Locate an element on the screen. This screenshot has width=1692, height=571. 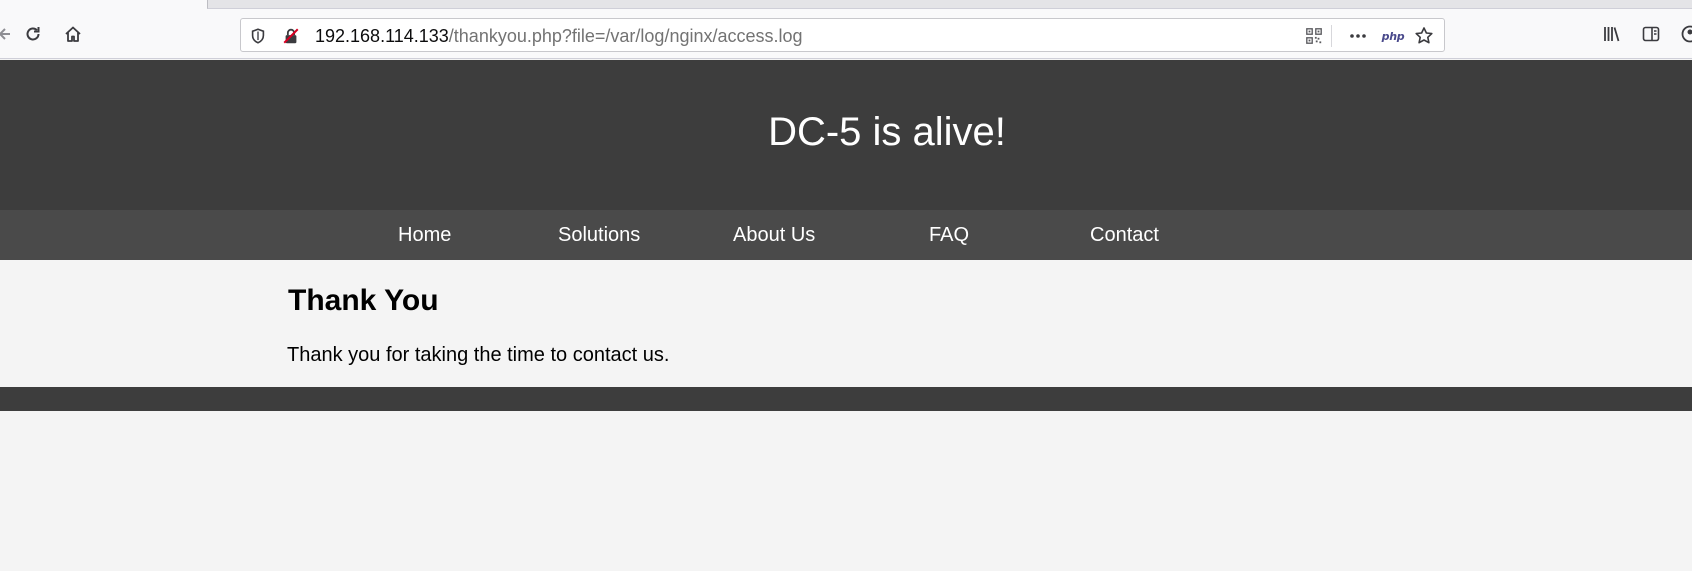
qr-code-icon is located at coordinates (1314, 36).